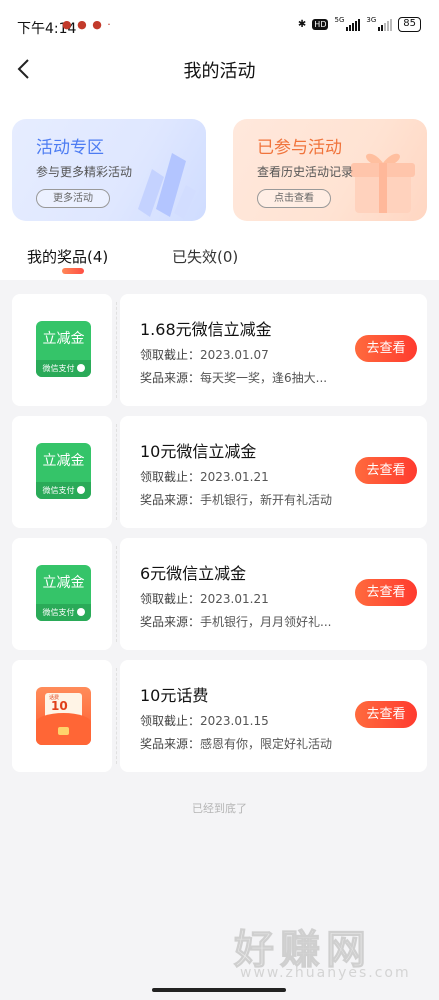 Image resolution: width=439 pixels, height=1000 pixels. I want to click on prize-source: 奖品来源：感恩有你，限定好礼活动, so click(236, 743).